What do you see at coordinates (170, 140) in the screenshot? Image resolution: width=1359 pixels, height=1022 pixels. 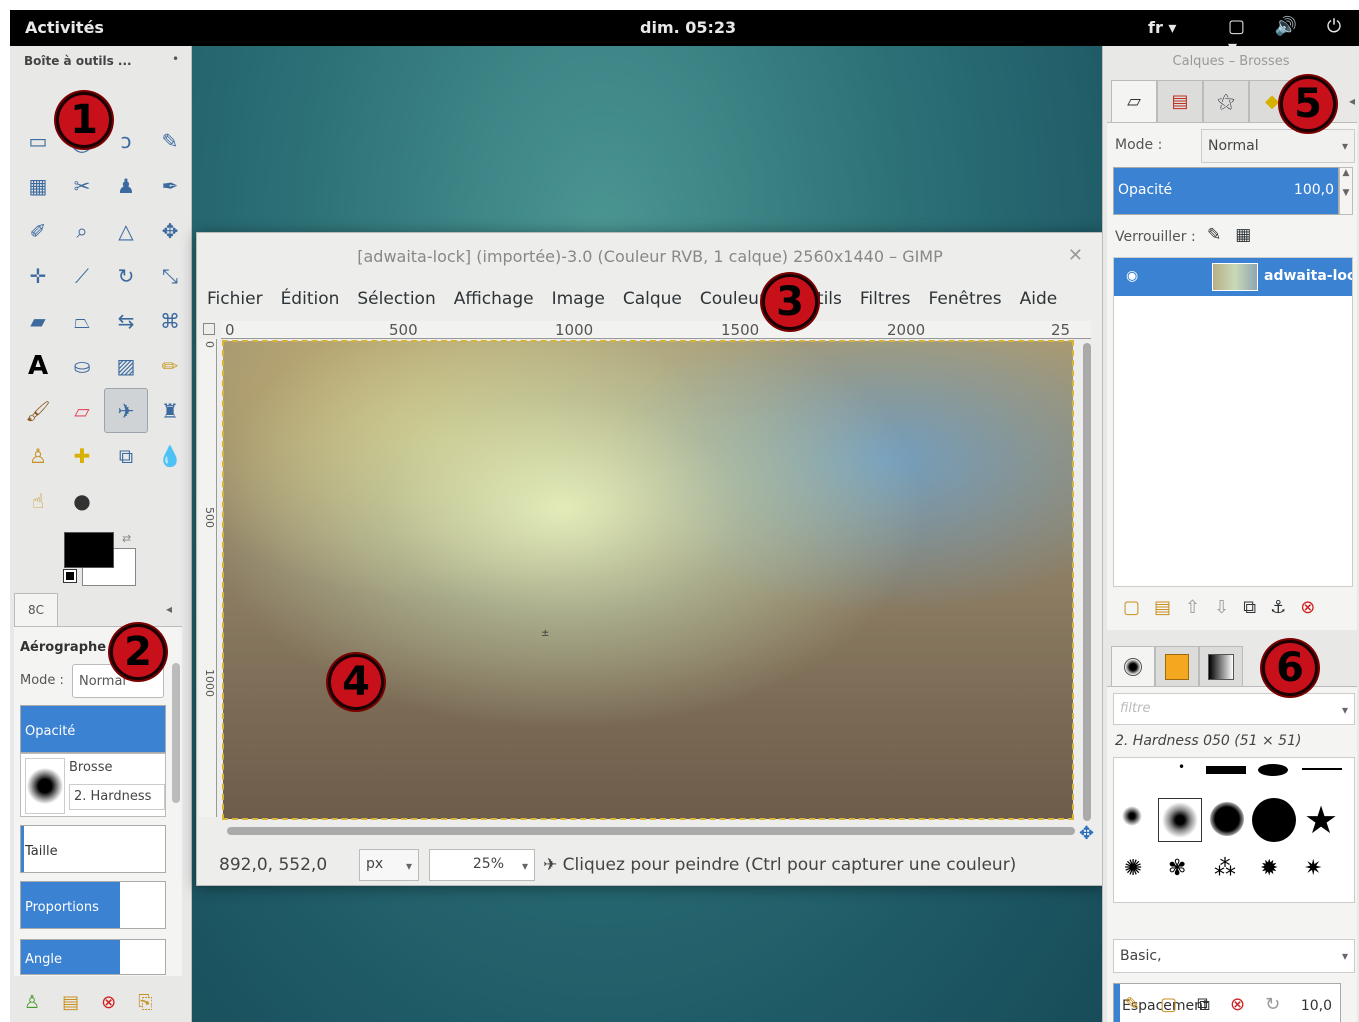 I see `fuzzy-select-icon: ✎` at bounding box center [170, 140].